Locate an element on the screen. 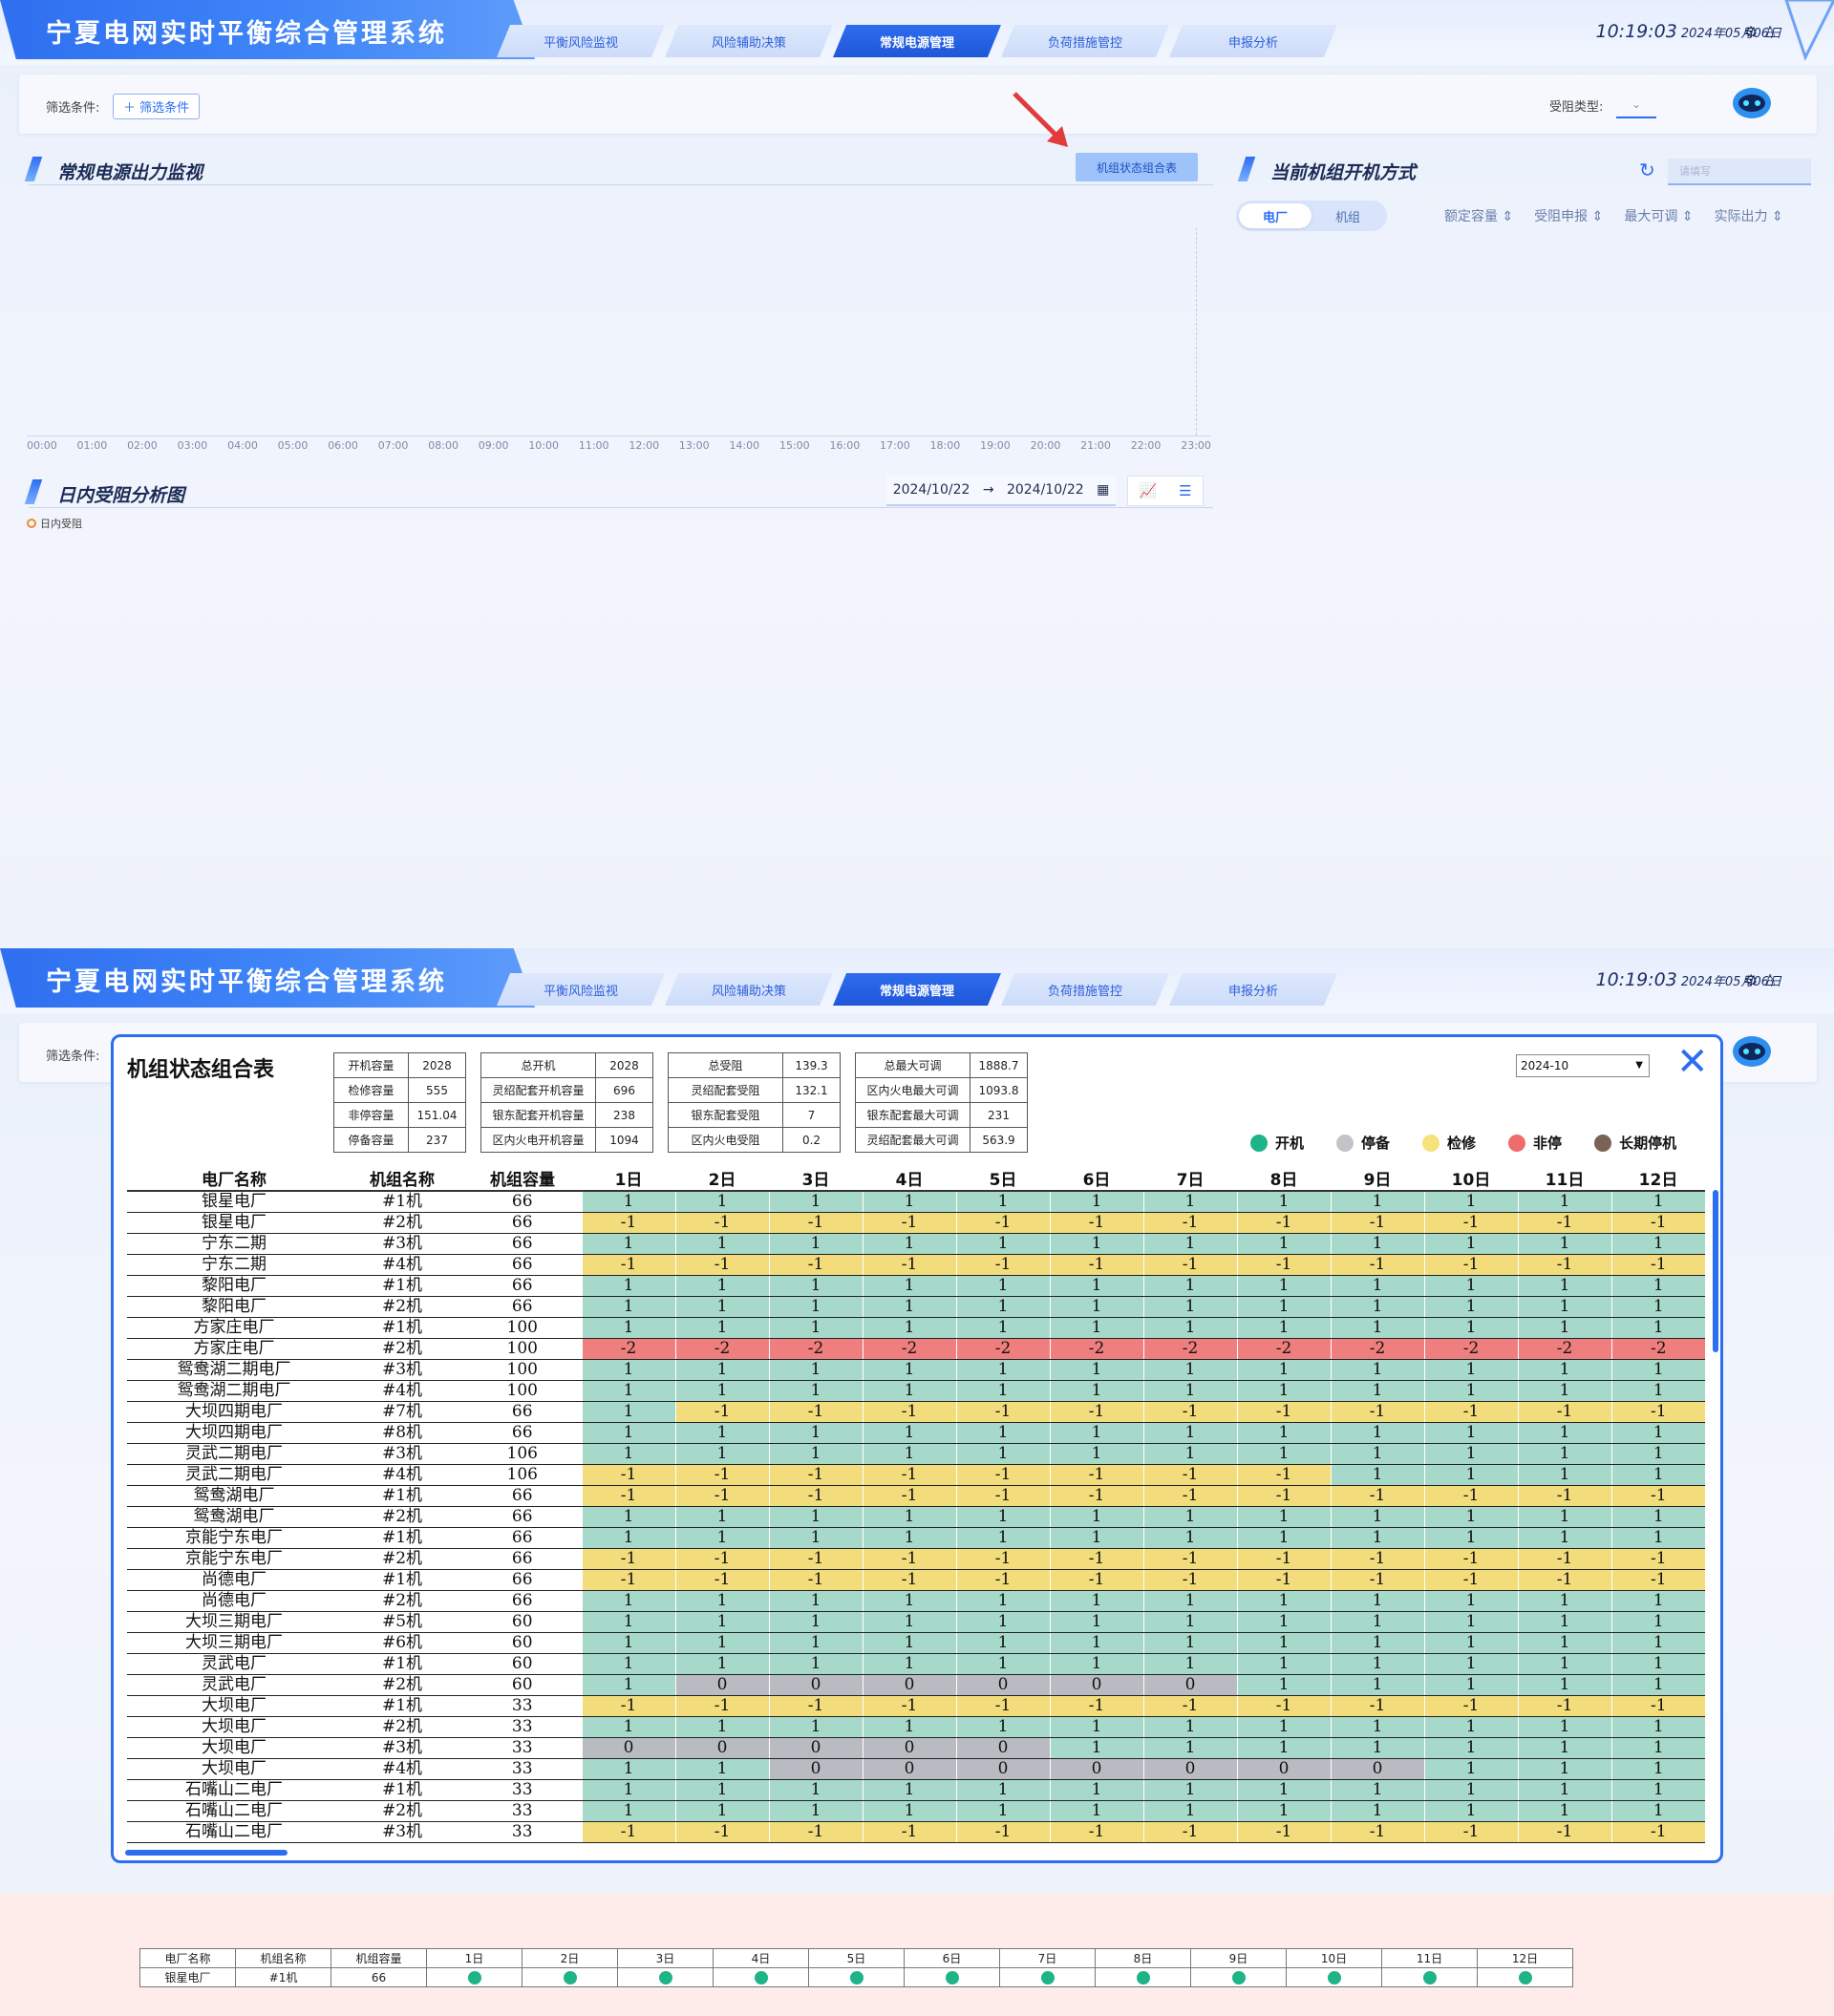 The height and width of the screenshot is (2016, 1834). refresh-icon: ↻ is located at coordinates (1647, 170).